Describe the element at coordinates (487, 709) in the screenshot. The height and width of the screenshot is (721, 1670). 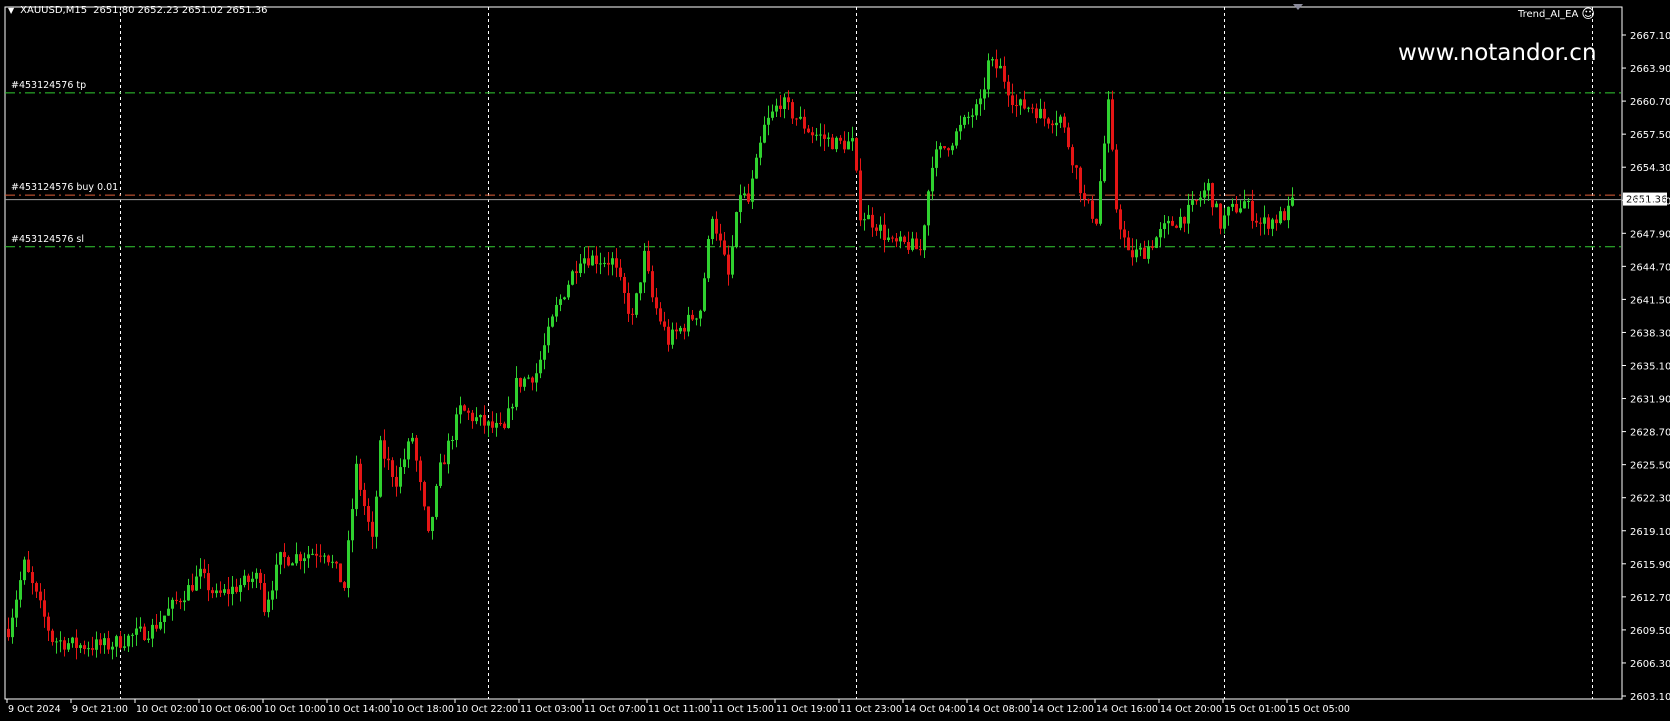
I see `time-tick-label: 10 Oct 22:00` at that location.